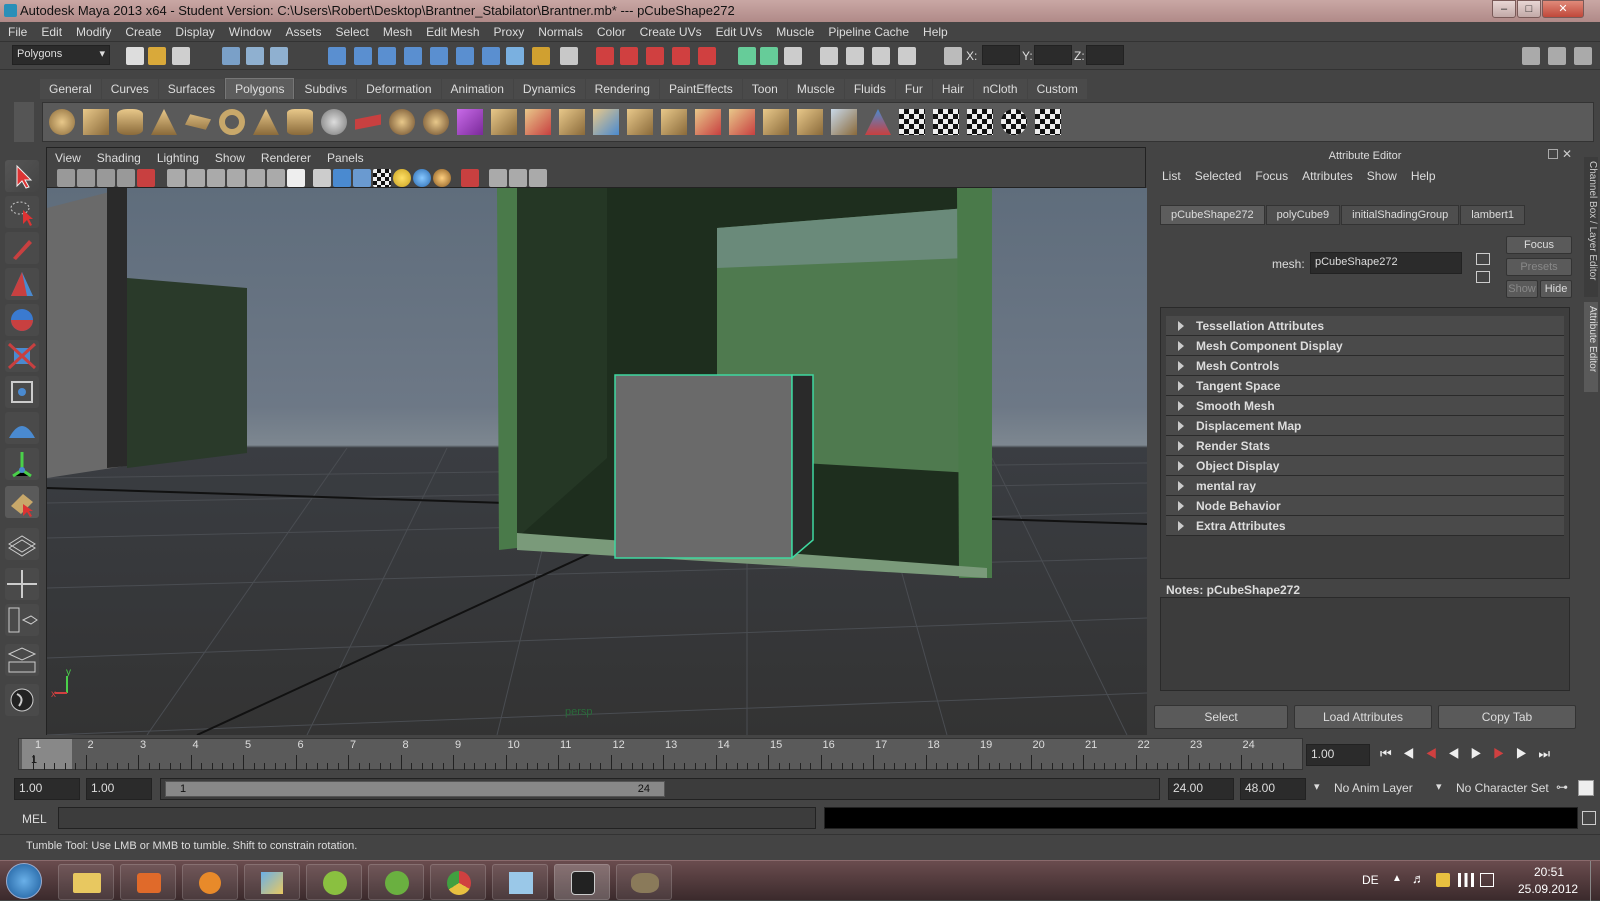 The image size is (1600, 901). I want to click on command-input, so click(437, 818).